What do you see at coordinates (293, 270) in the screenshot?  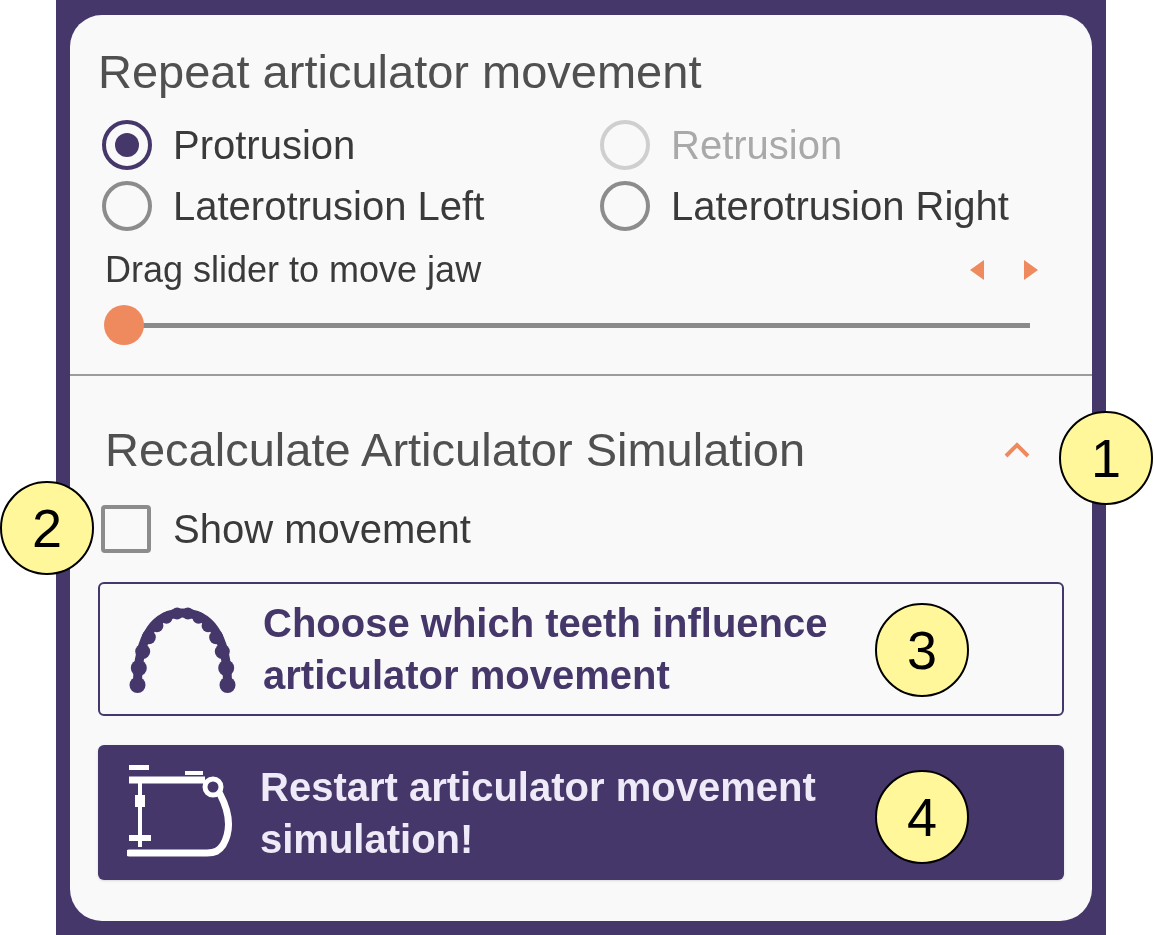 I see `slider-label: Drag slider to move jaw` at bounding box center [293, 270].